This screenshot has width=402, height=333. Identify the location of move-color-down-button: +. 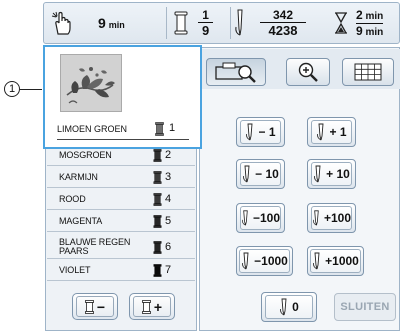
(152, 306).